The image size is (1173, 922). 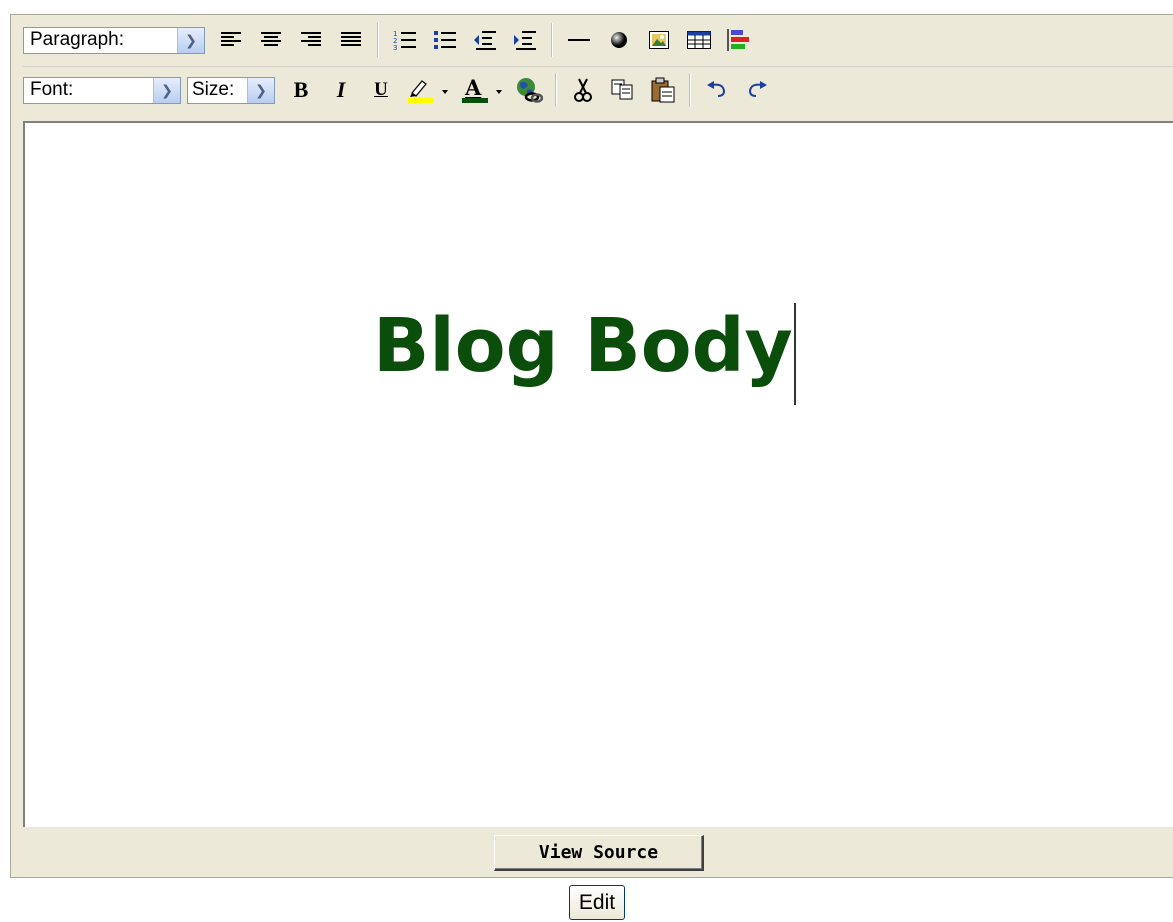 What do you see at coordinates (271, 40) in the screenshot?
I see `align-center-icon` at bounding box center [271, 40].